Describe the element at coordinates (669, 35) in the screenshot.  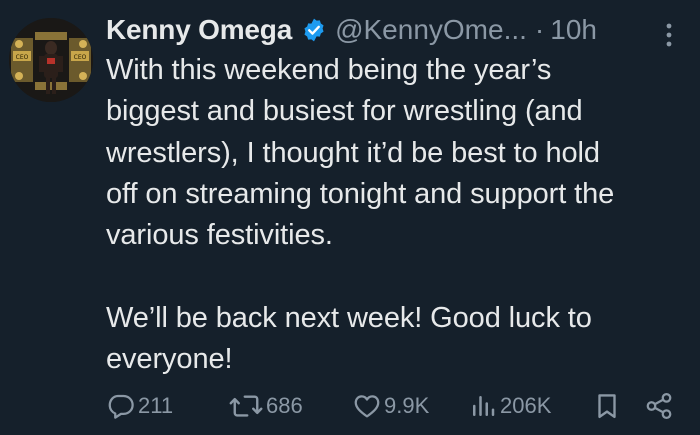
I see `more-dots-icon` at that location.